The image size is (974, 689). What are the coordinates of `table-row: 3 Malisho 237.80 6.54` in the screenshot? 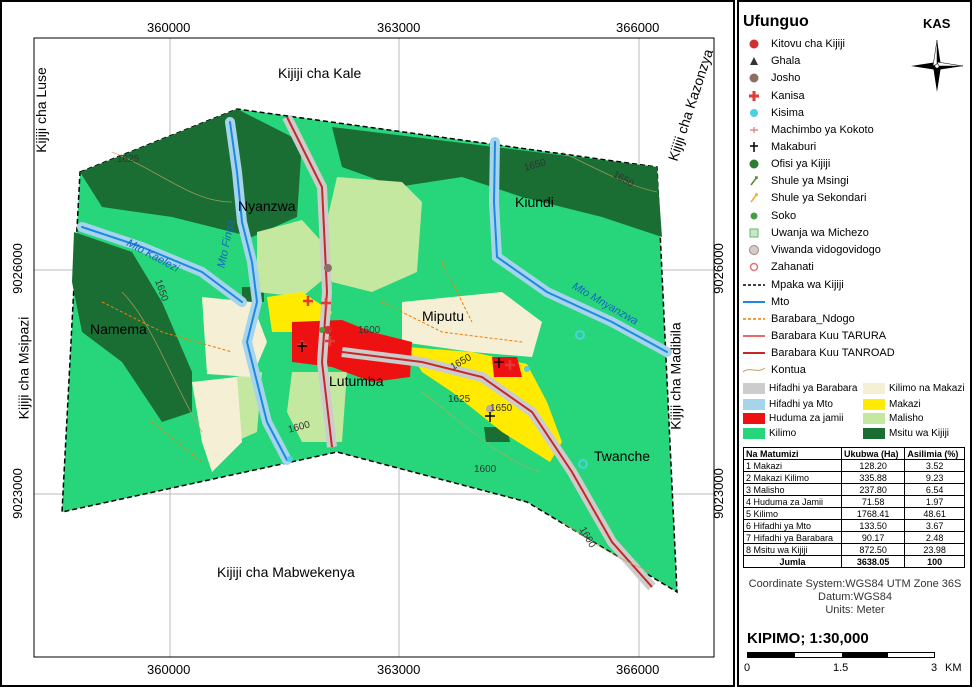 It's located at (854, 489).